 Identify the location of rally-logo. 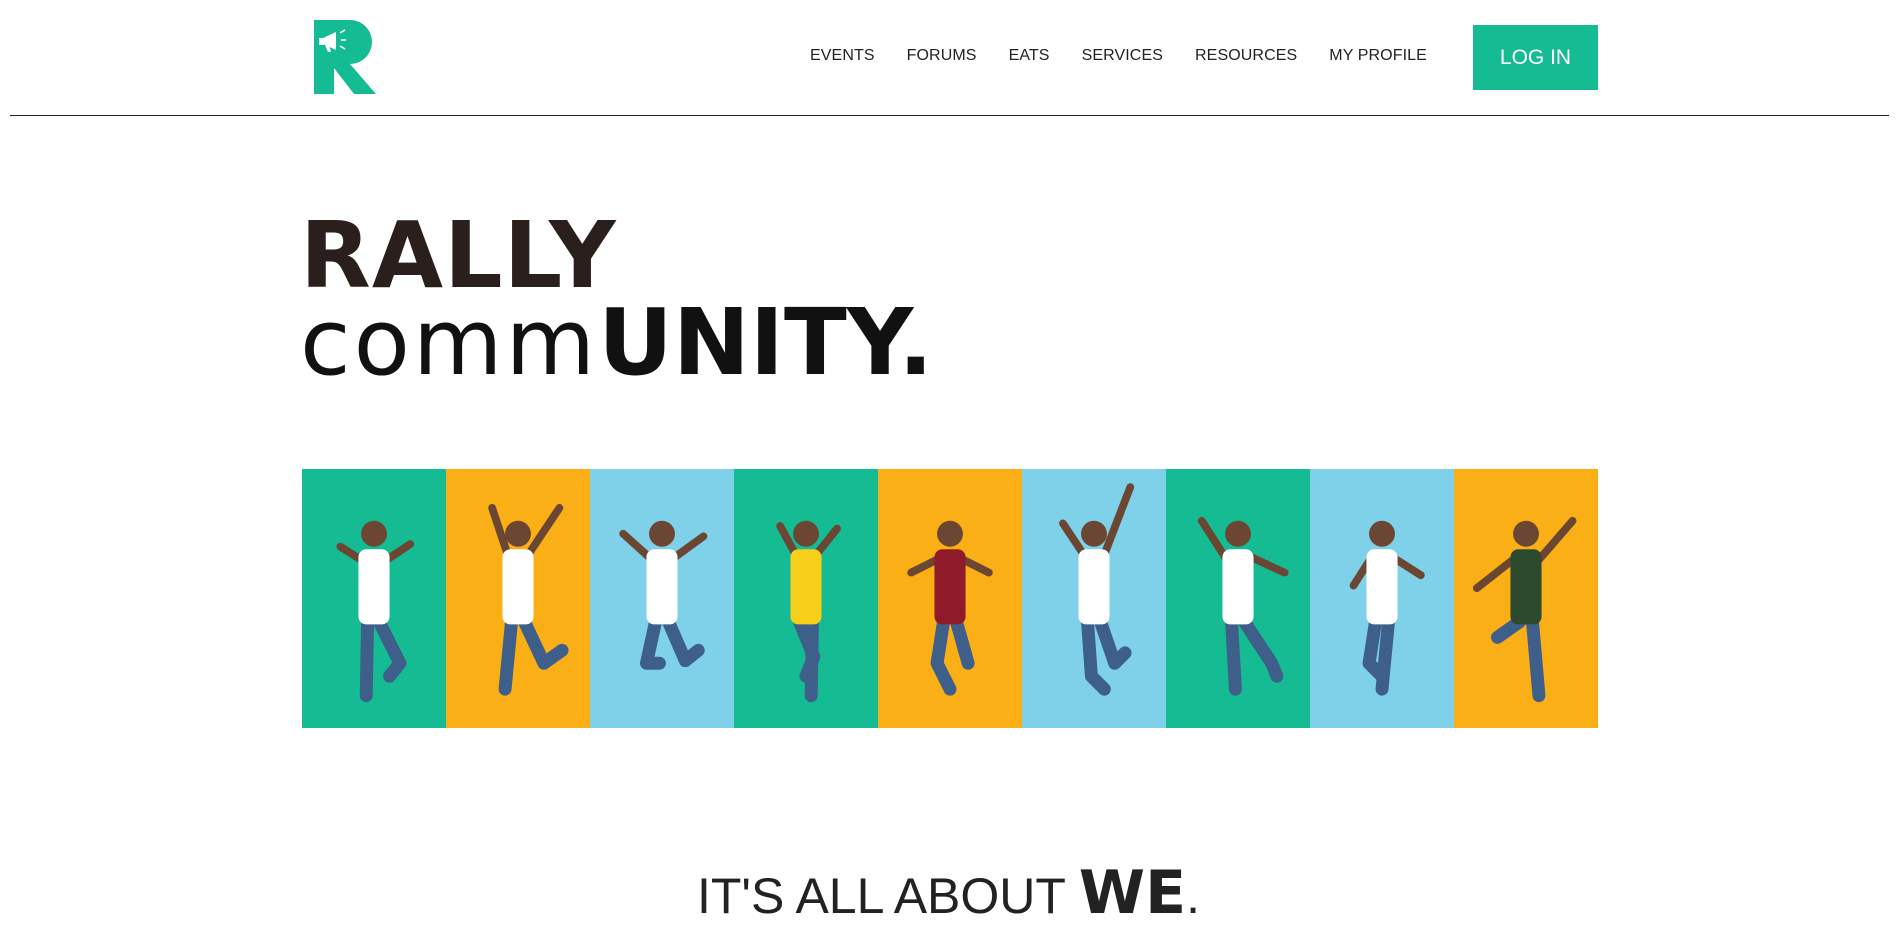
(345, 57).